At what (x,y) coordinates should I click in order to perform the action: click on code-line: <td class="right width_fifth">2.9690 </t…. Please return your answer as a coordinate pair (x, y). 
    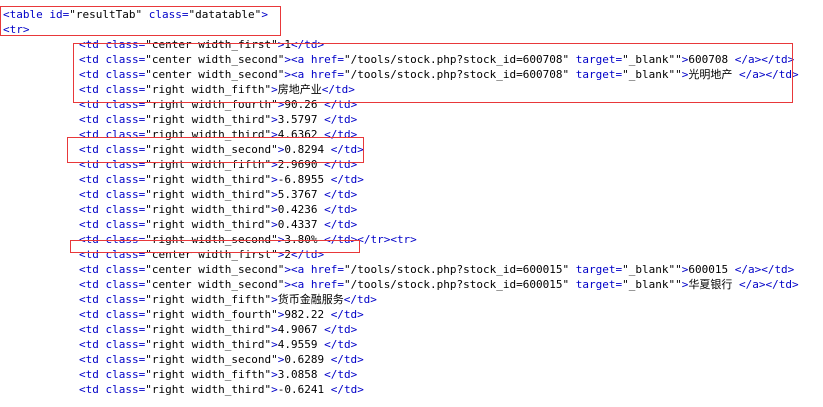
    Looking at the image, I should click on (218, 164).